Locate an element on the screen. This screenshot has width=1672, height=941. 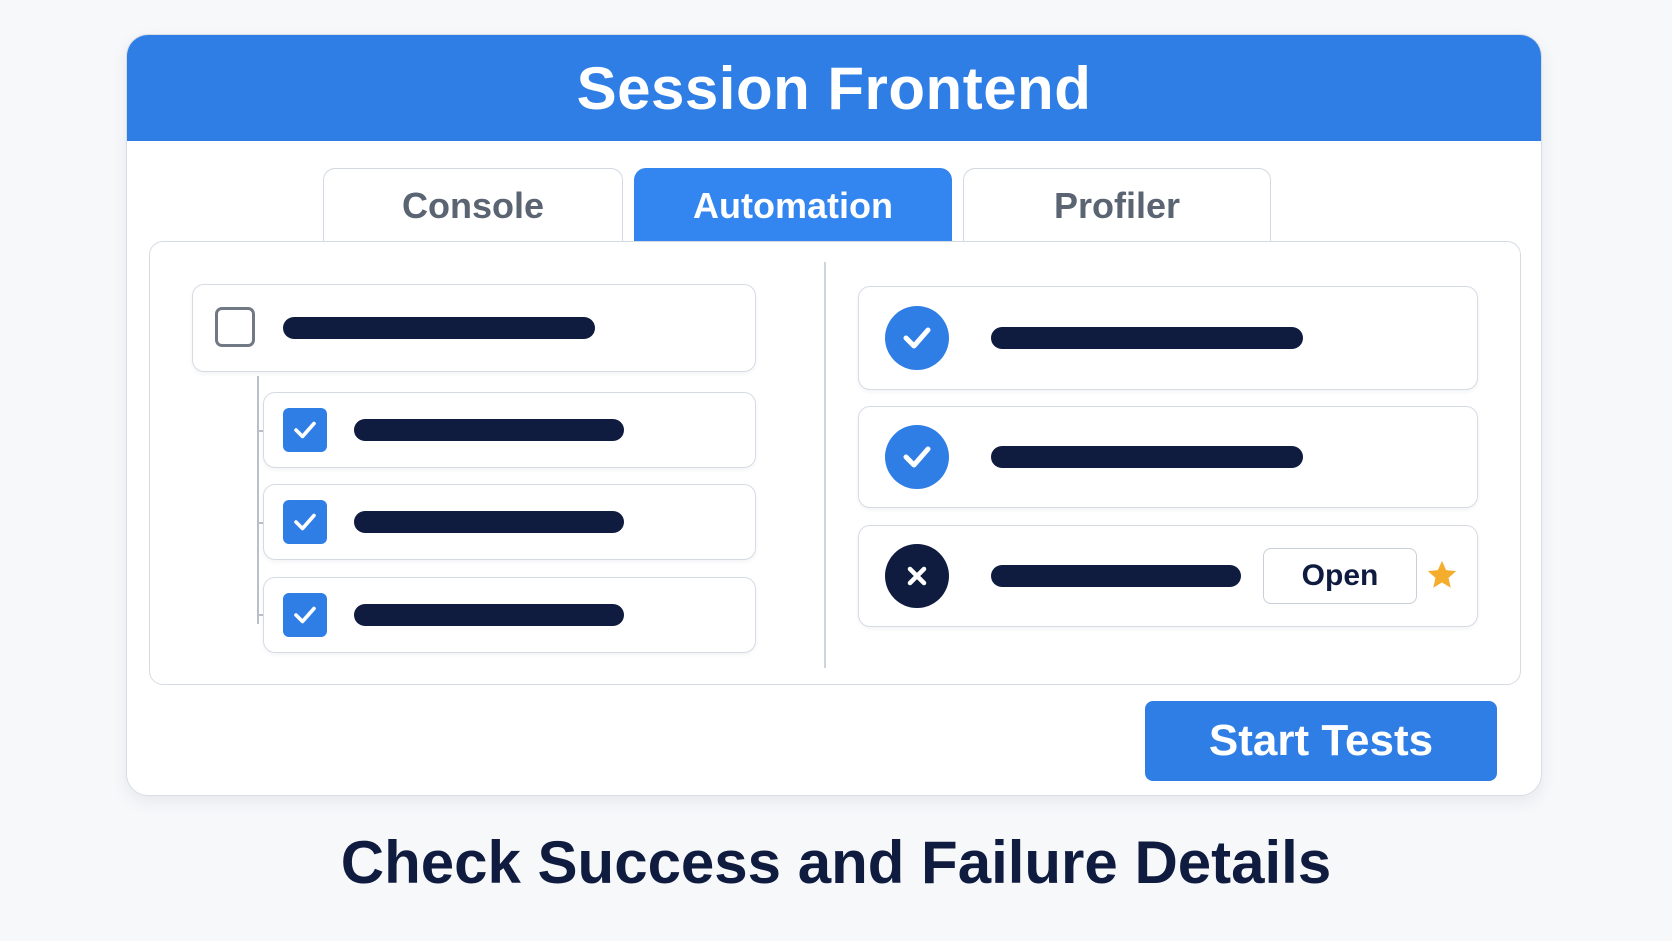
failure-x-icon is located at coordinates (917, 576).